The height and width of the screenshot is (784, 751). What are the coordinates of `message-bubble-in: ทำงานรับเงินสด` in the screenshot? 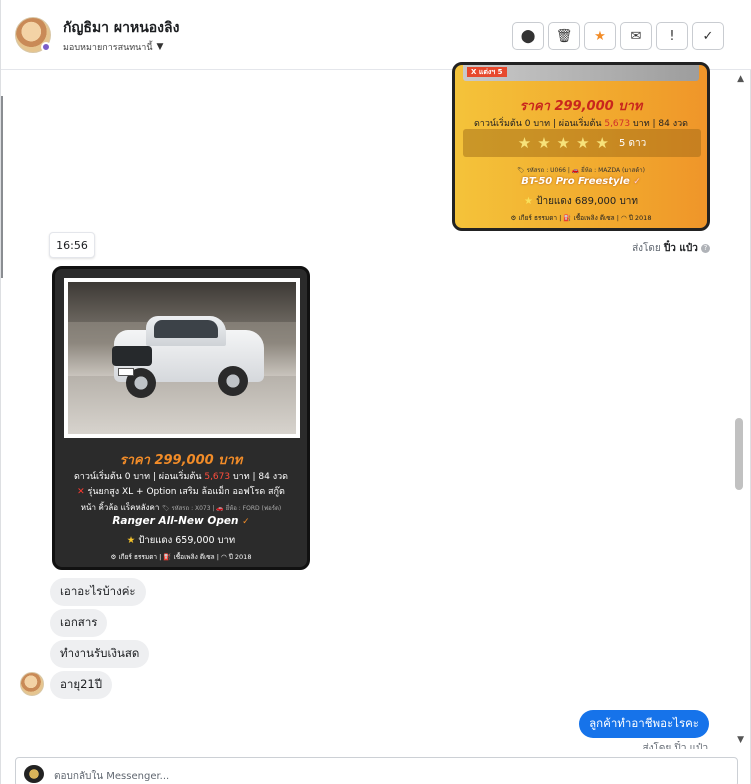 It's located at (100, 654).